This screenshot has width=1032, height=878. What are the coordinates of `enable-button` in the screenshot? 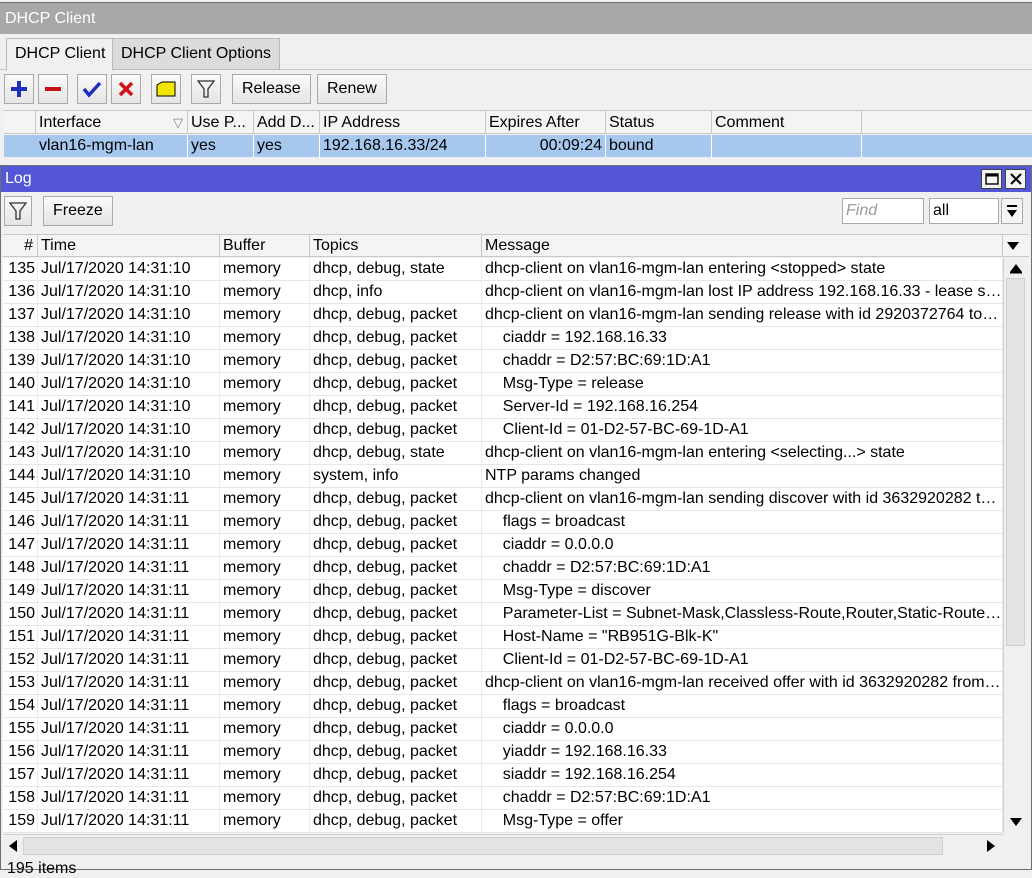 It's located at (92, 89).